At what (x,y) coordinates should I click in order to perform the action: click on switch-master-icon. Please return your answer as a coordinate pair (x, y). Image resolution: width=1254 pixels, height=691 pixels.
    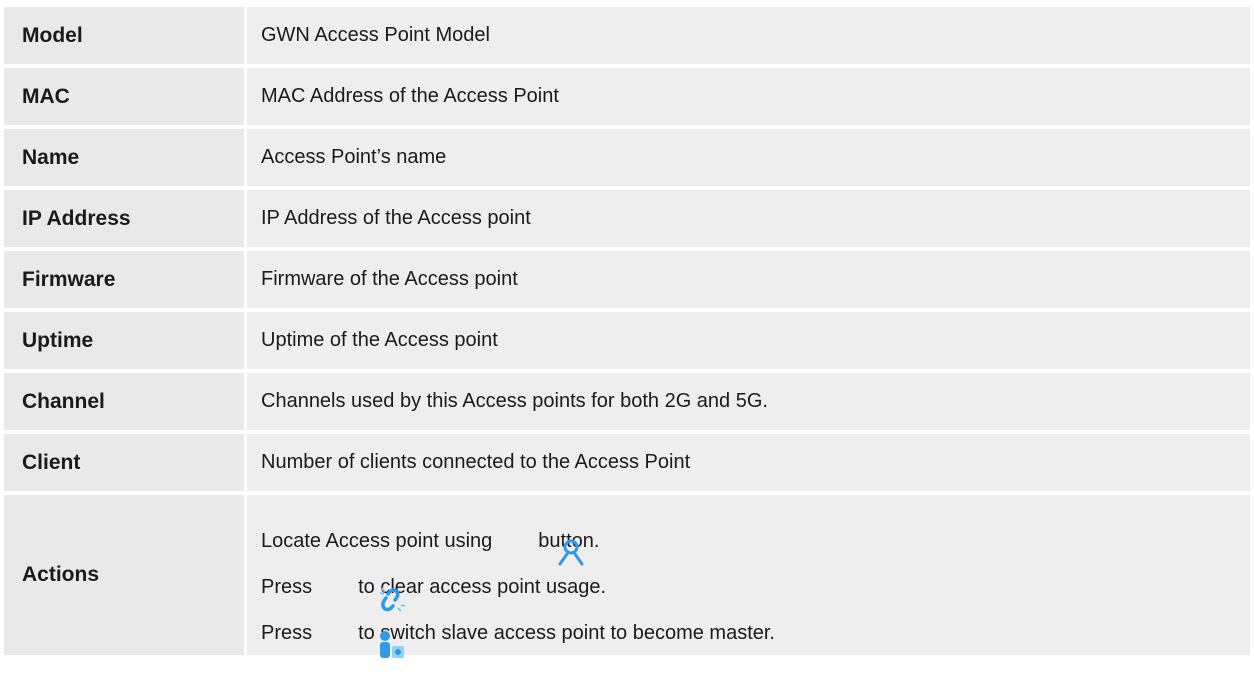
    Looking at the image, I should click on (361, 631).